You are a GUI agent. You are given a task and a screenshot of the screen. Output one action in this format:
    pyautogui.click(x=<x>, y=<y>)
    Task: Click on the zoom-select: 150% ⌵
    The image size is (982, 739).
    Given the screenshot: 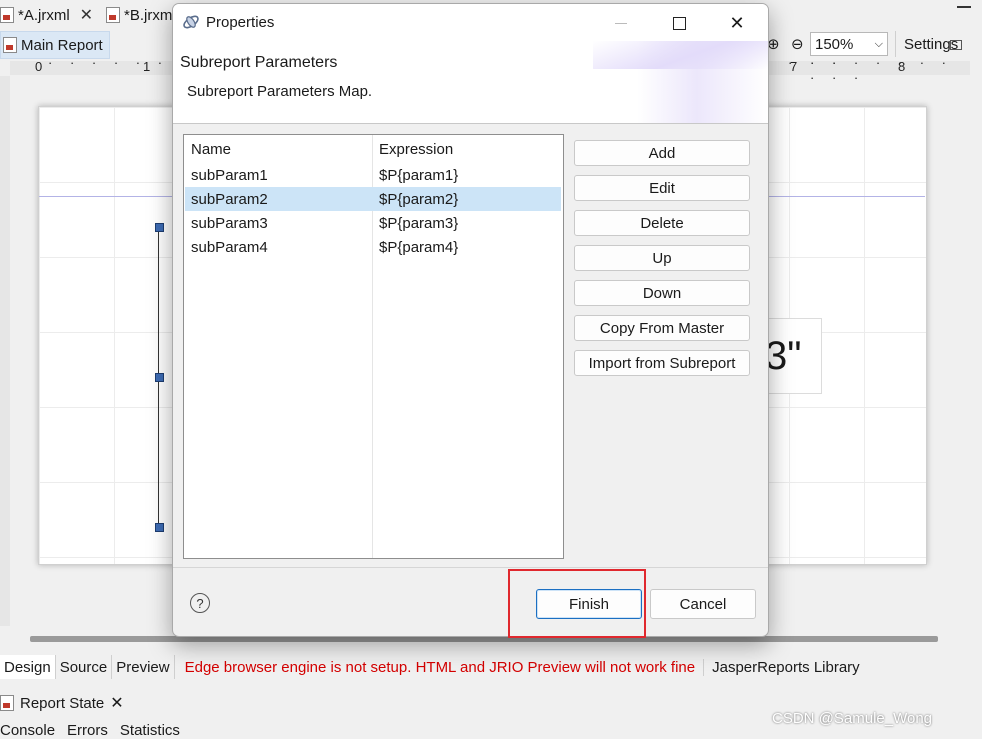 What is the action you would take?
    pyautogui.click(x=849, y=44)
    